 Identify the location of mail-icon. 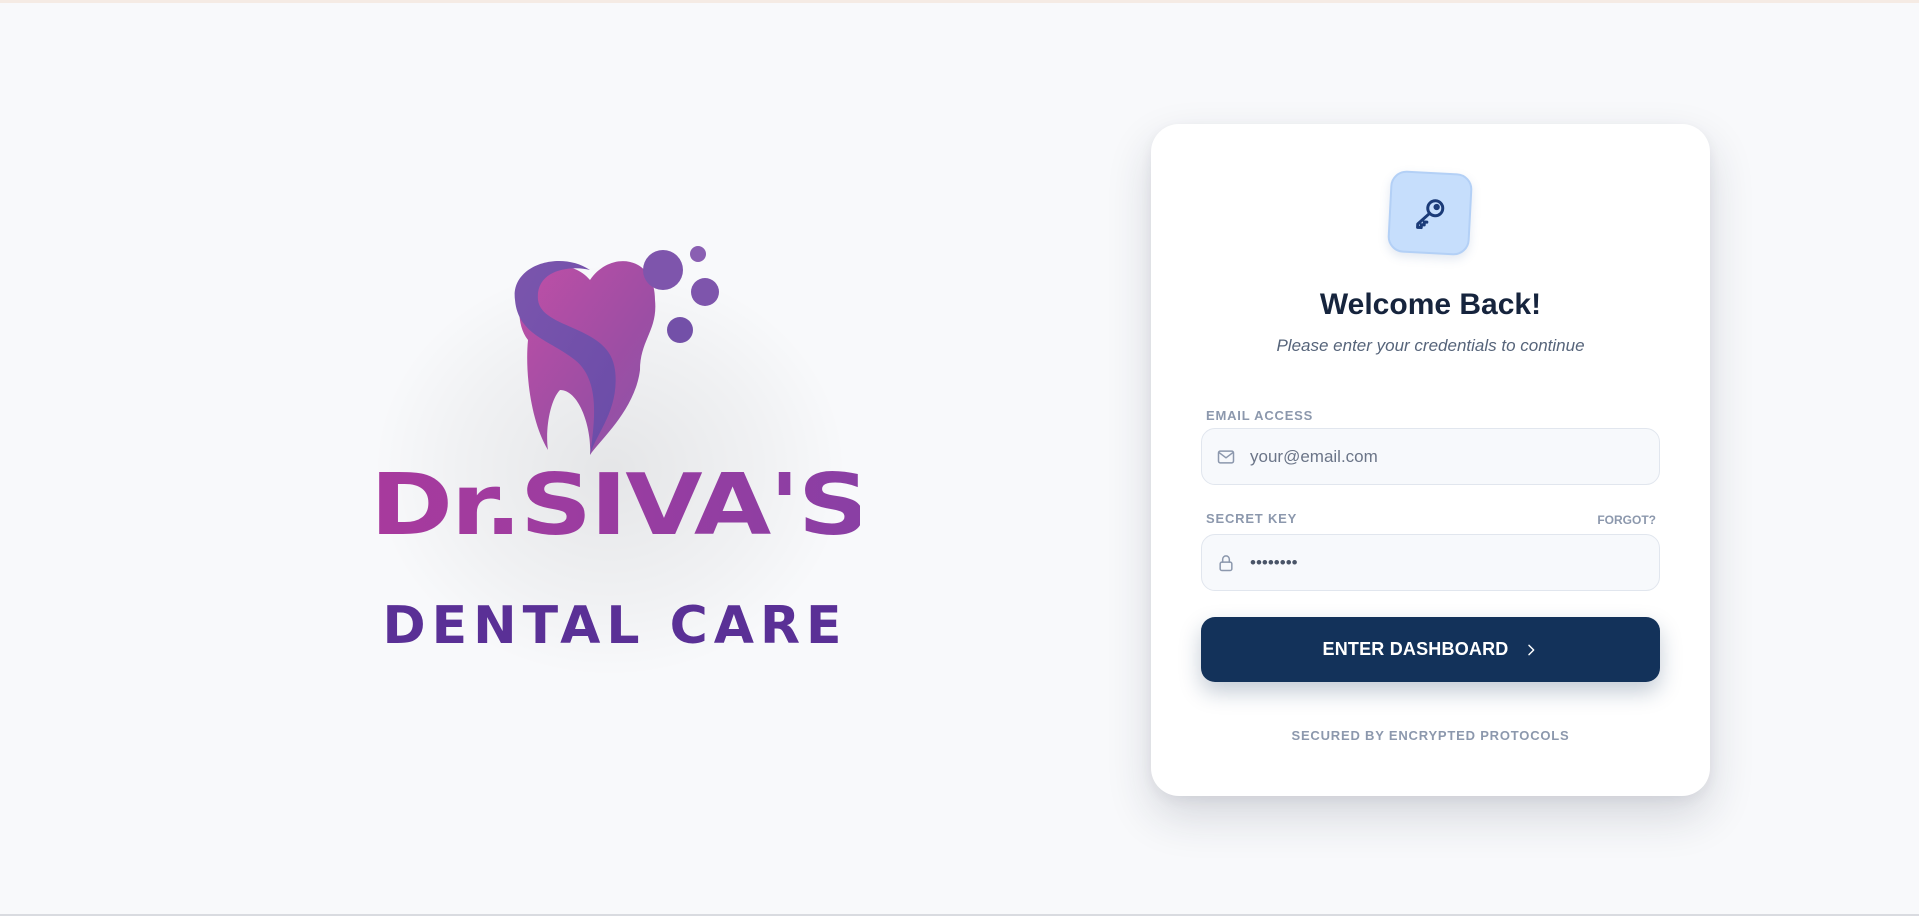
(1226, 457).